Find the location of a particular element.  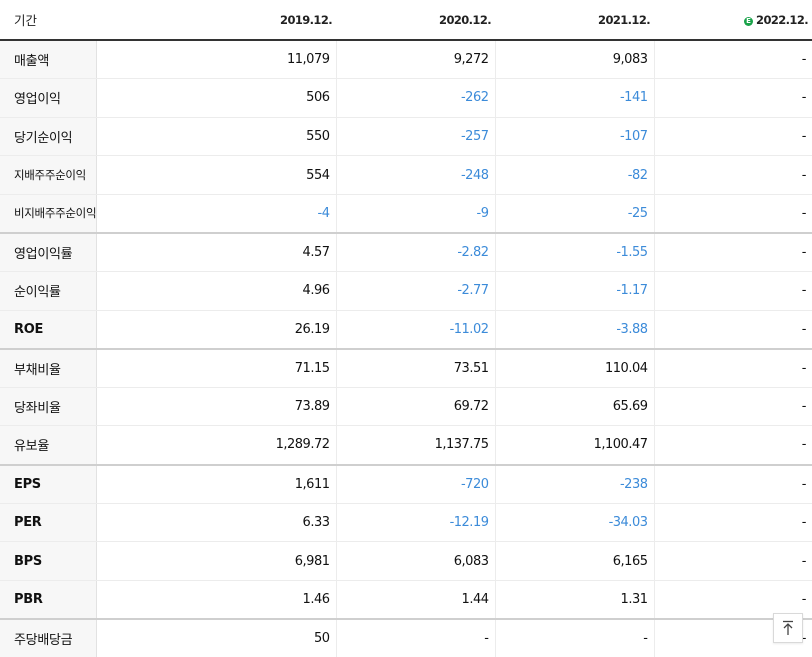

table-cell: 9,272 is located at coordinates (416, 60).